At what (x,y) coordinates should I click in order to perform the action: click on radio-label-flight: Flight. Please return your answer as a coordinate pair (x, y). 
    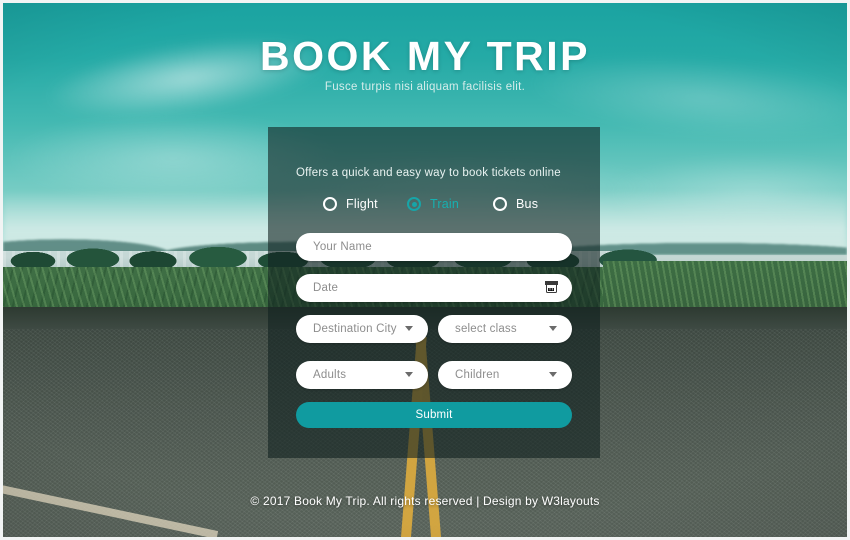
    Looking at the image, I should click on (362, 204).